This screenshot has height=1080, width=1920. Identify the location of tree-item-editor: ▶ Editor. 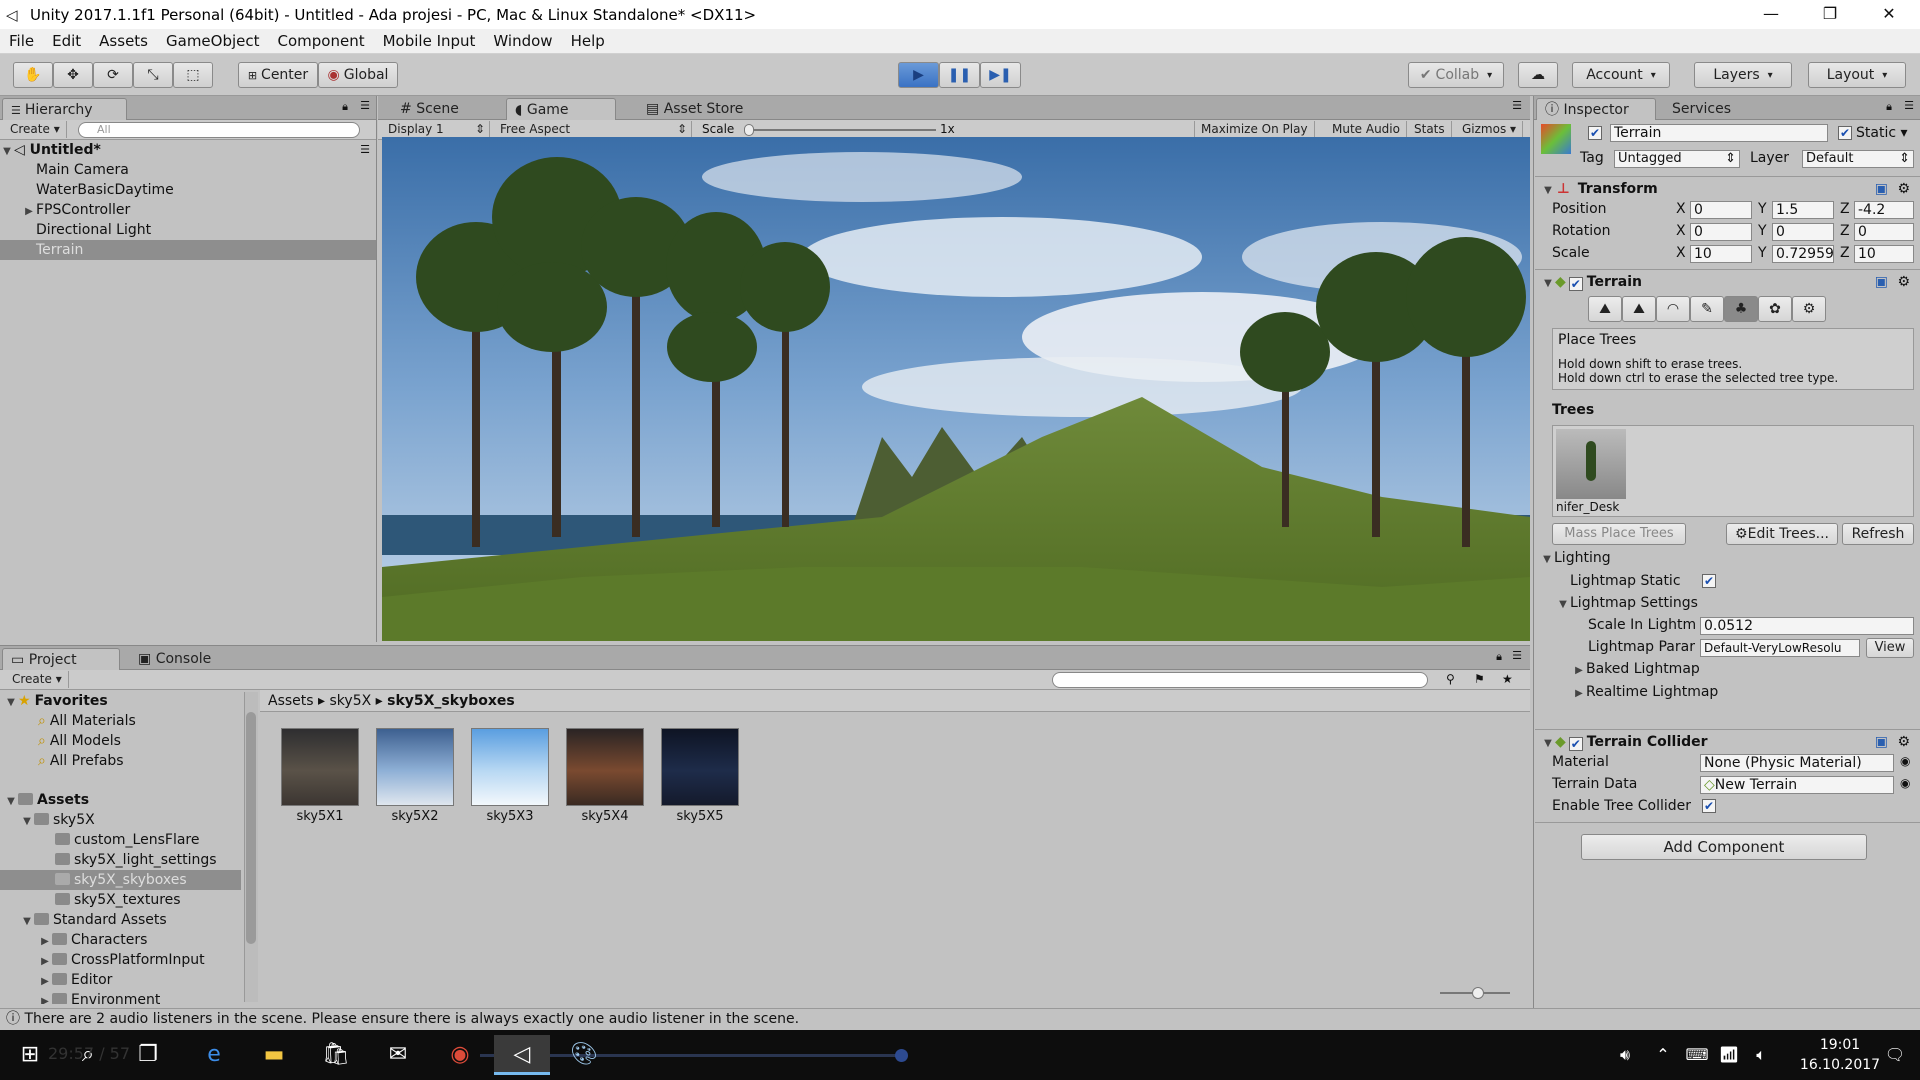
(75, 980).